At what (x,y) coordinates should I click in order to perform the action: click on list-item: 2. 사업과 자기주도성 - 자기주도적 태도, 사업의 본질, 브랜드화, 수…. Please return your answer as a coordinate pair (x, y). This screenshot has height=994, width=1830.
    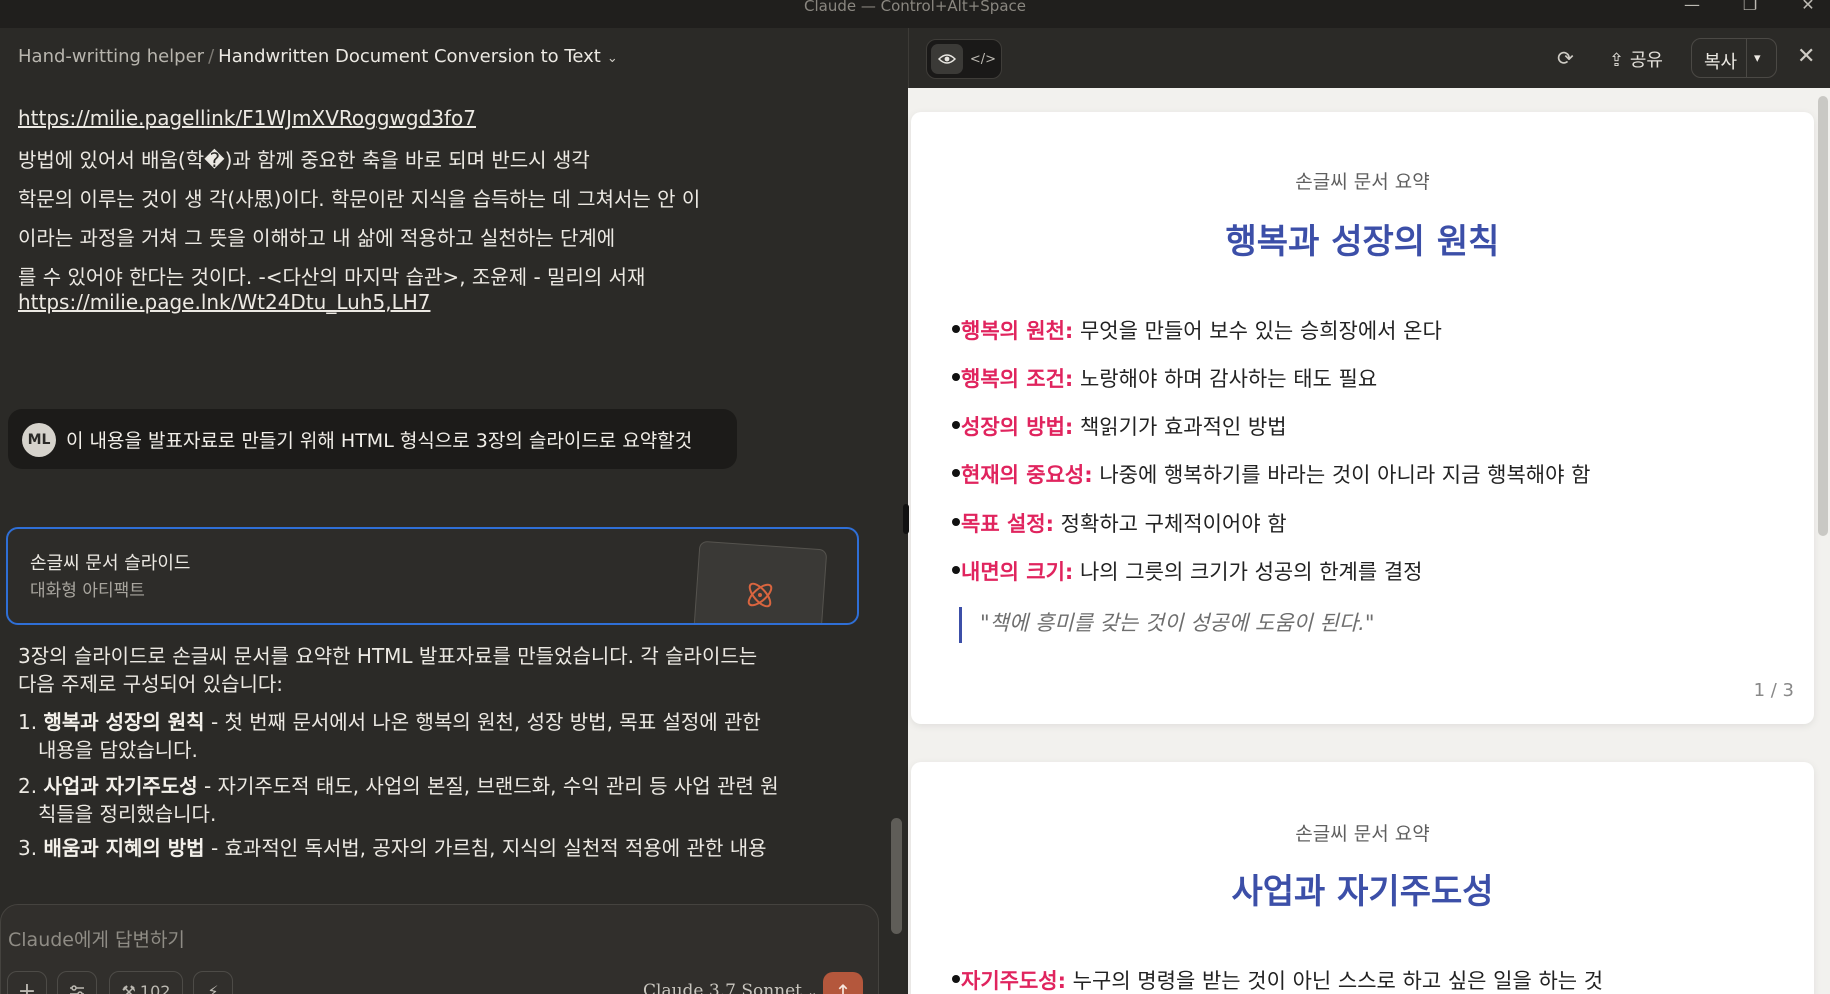
    Looking at the image, I should click on (398, 784).